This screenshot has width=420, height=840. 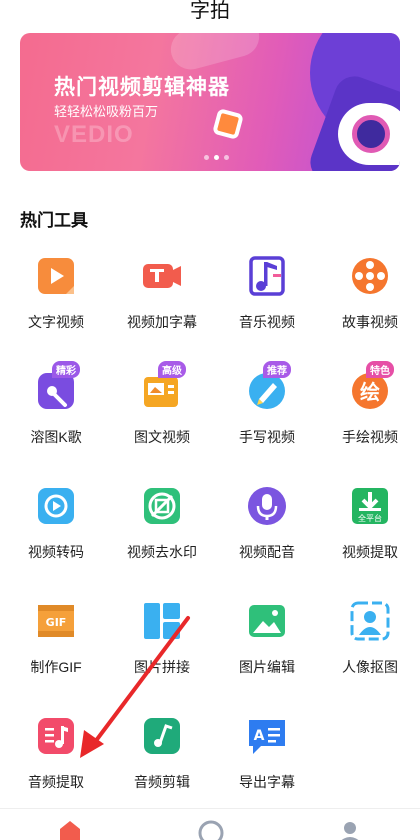 What do you see at coordinates (265, 764) in the screenshot?
I see `tool-item: A 导出字幕` at bounding box center [265, 764].